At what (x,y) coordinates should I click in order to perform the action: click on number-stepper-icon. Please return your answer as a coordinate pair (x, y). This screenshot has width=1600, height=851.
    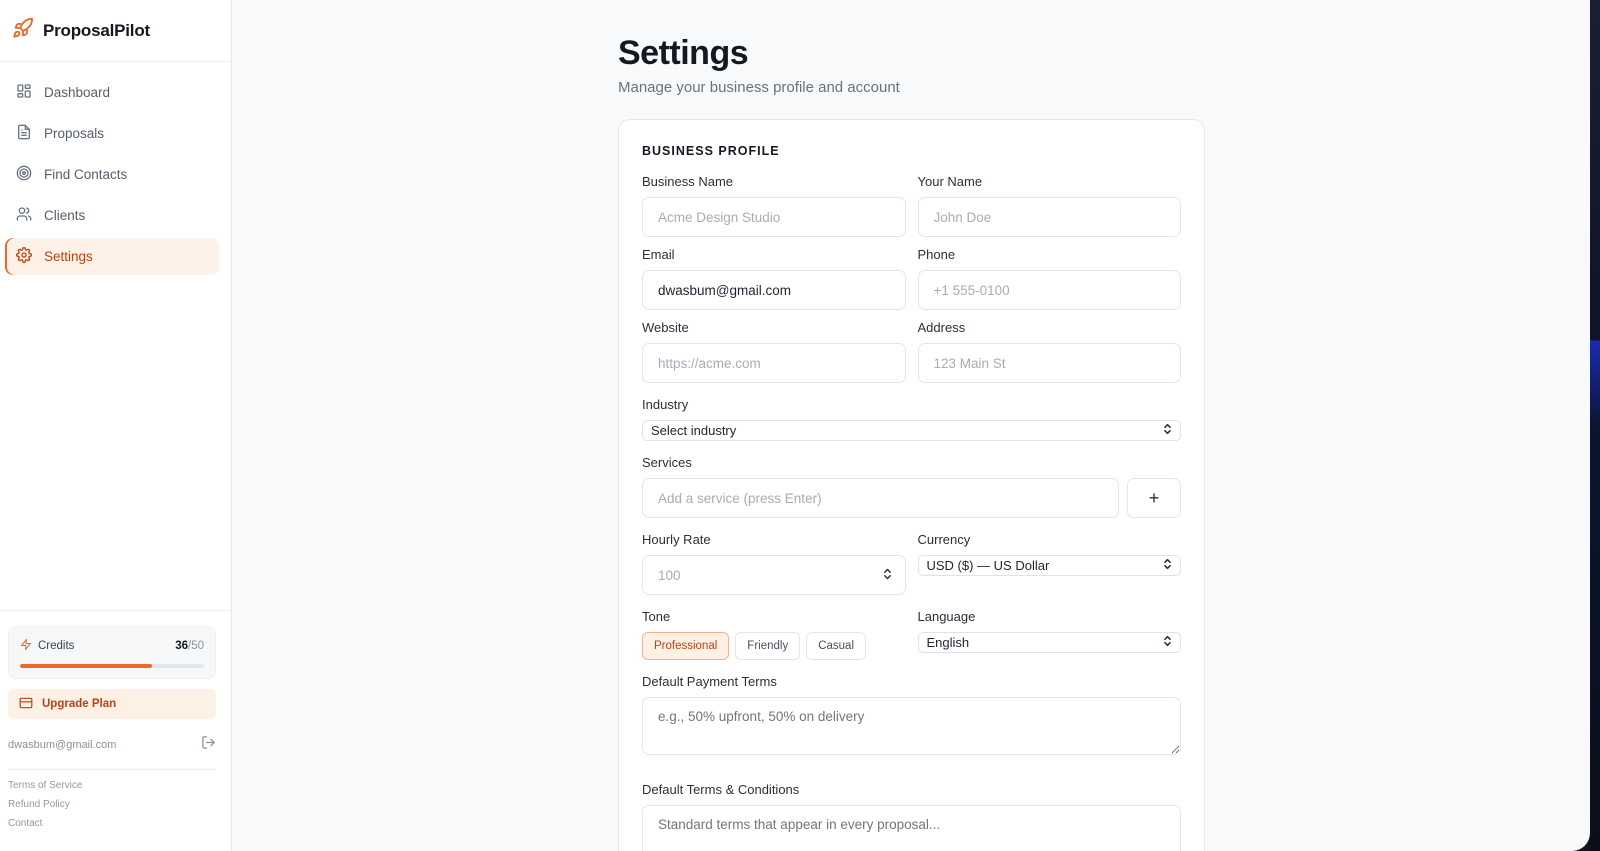
    Looking at the image, I should click on (887, 576).